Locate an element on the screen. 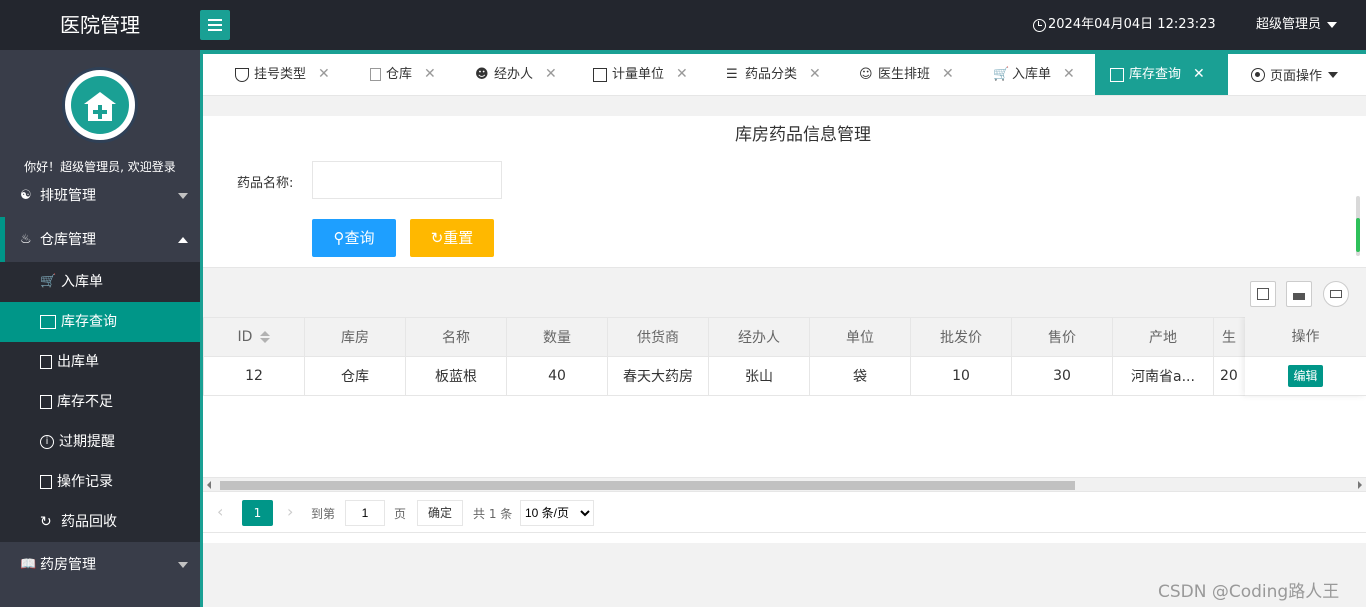 The width and height of the screenshot is (1366, 607). tab-units: 计量单位 ✕ is located at coordinates (640, 74).